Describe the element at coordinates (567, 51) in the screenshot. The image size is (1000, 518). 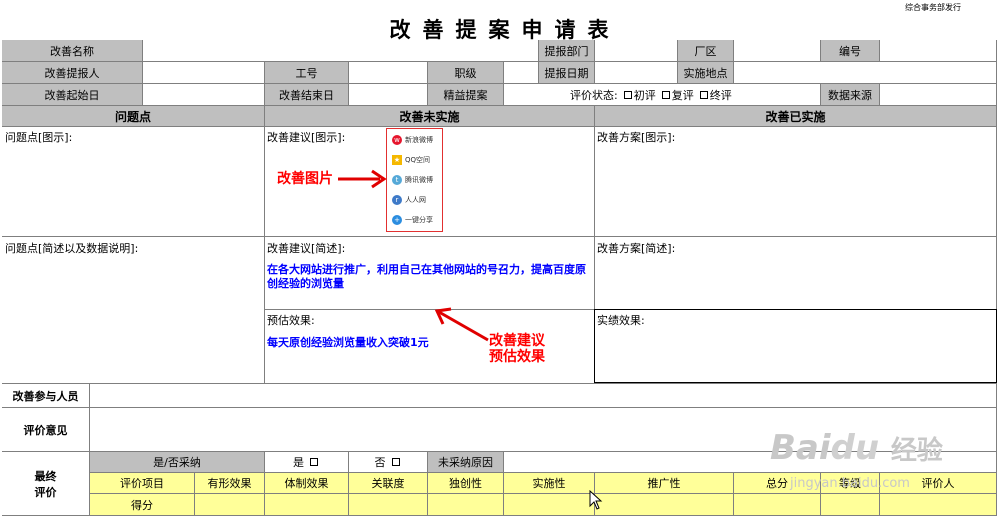
I see `label-dept: 提报部门` at that location.